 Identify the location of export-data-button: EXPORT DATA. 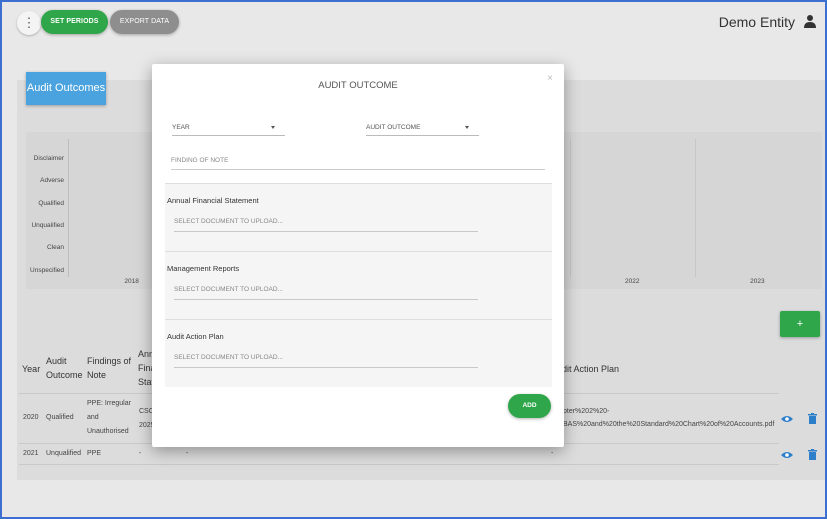
(144, 22).